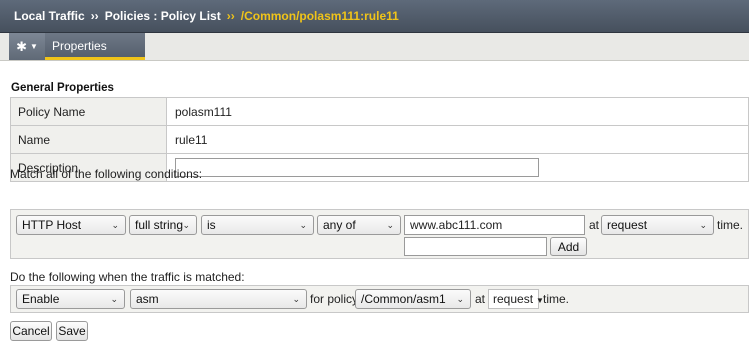 This screenshot has height=346, width=749. I want to click on condition-quantifier-value: any of, so click(339, 225).